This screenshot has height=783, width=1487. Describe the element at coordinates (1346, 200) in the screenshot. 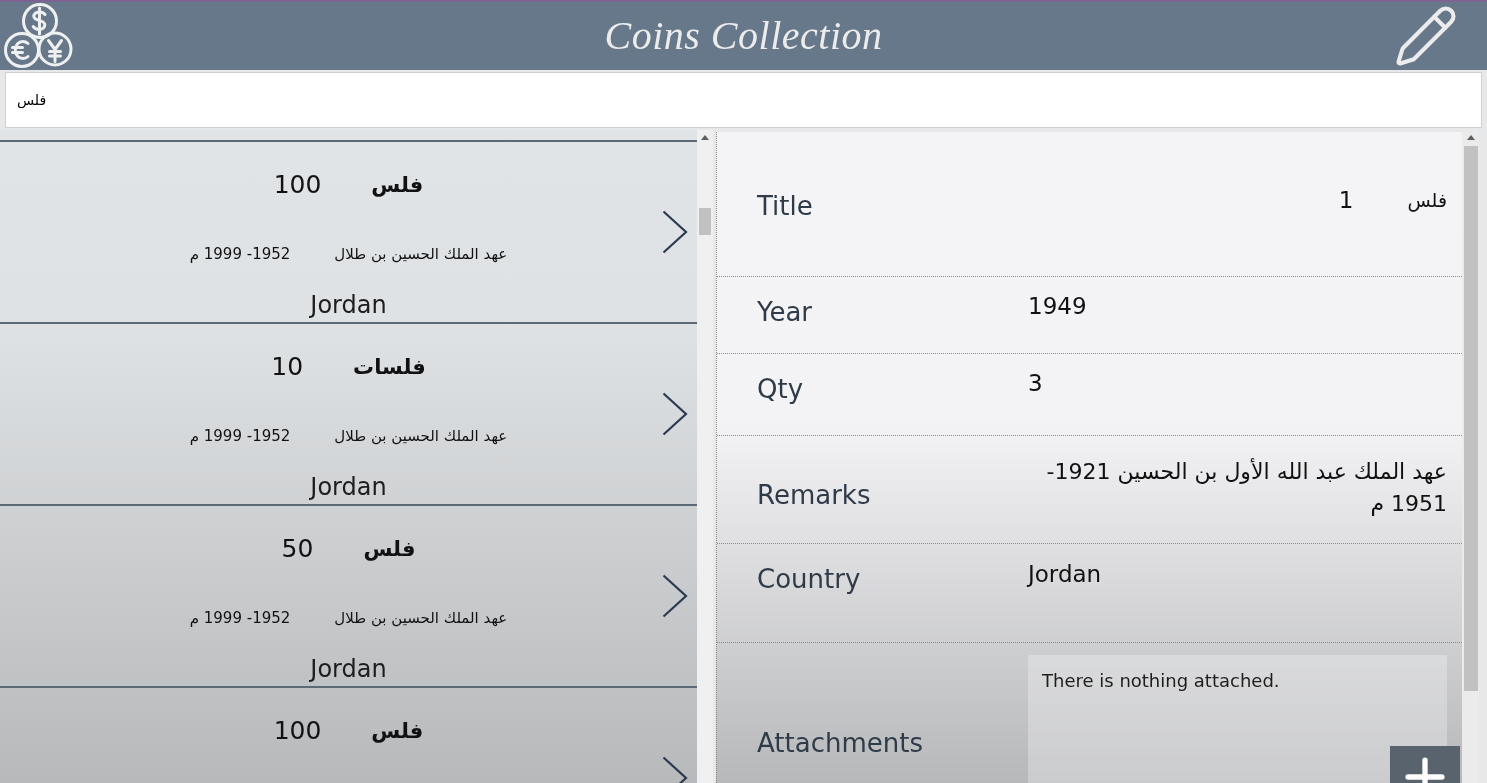

I see `field-value: 1` at that location.